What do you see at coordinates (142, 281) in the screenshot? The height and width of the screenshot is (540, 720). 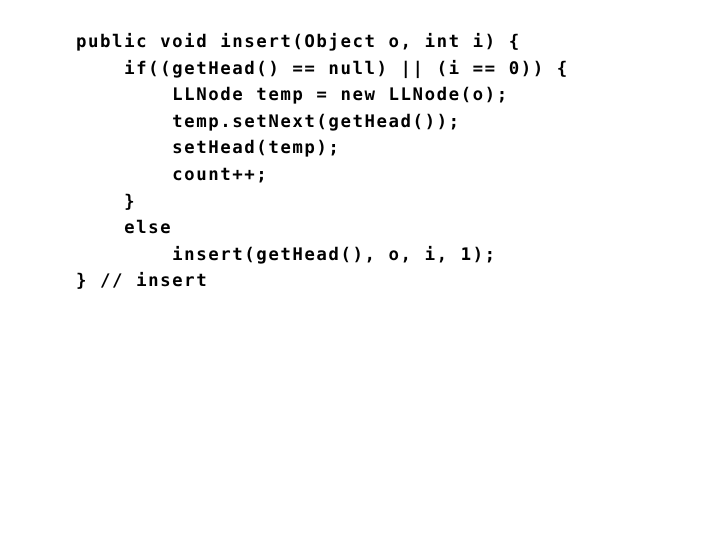 I see `code-line: } // insert` at bounding box center [142, 281].